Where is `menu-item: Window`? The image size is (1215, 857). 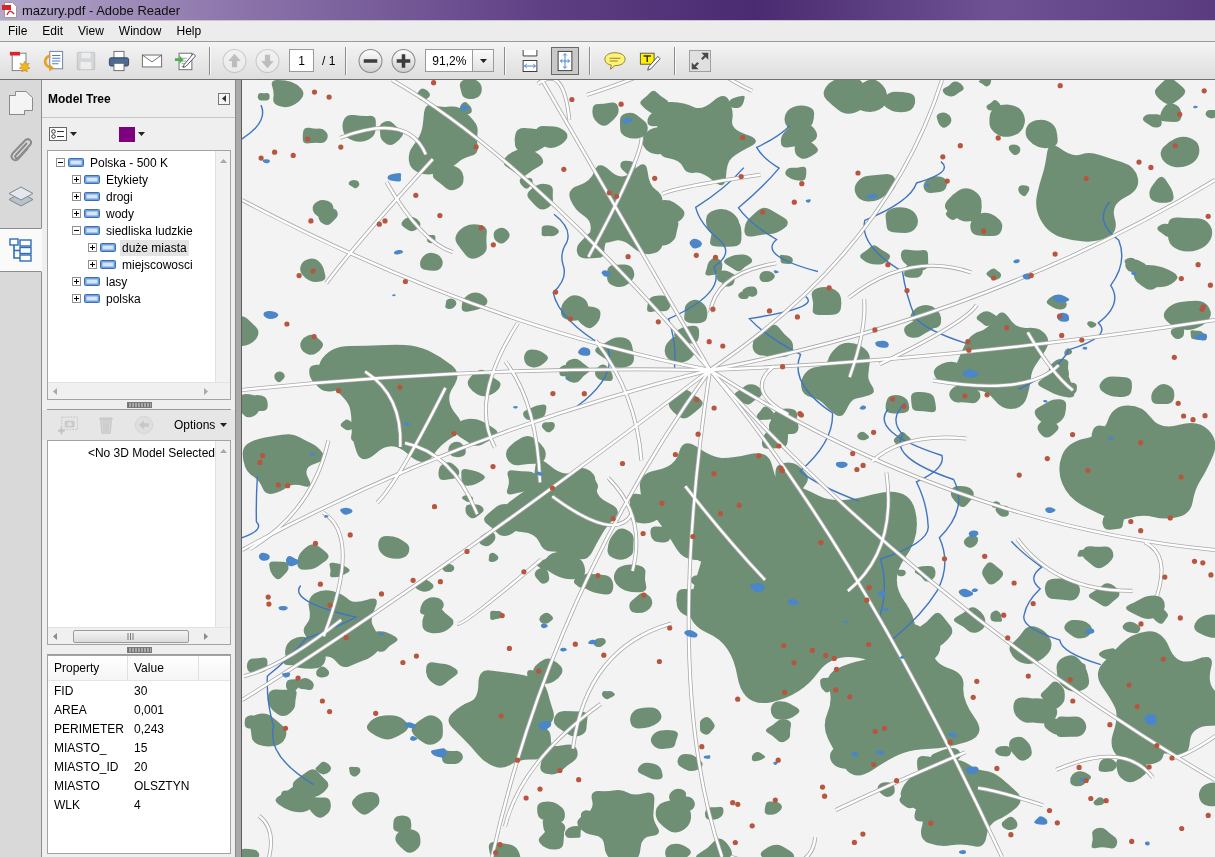
menu-item: Window is located at coordinates (140, 31).